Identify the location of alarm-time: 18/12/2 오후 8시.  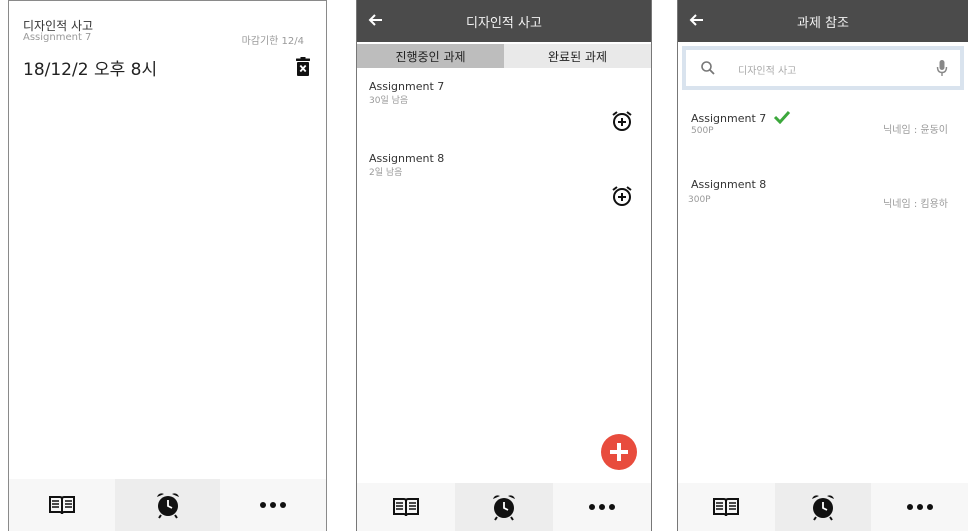
(90, 70).